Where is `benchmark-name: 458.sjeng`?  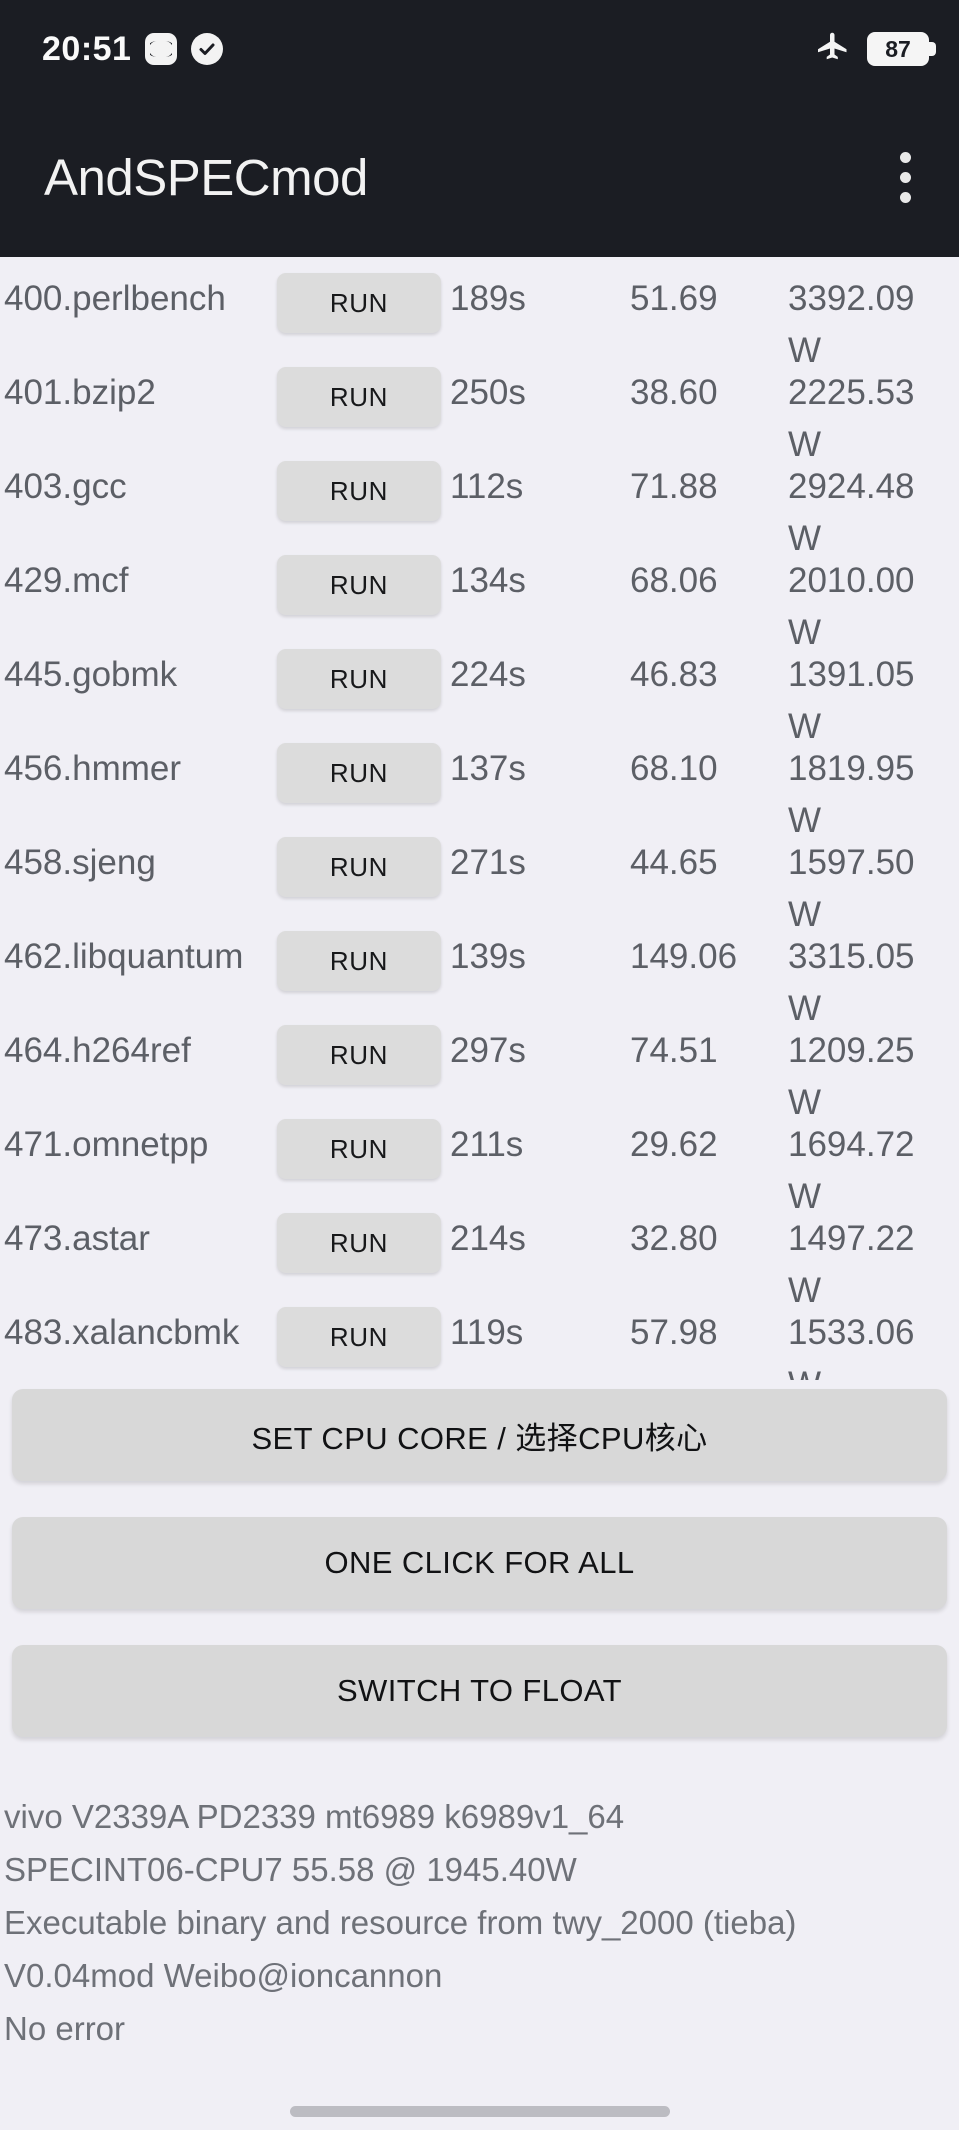
benchmark-name: 458.sjeng is located at coordinates (80, 862).